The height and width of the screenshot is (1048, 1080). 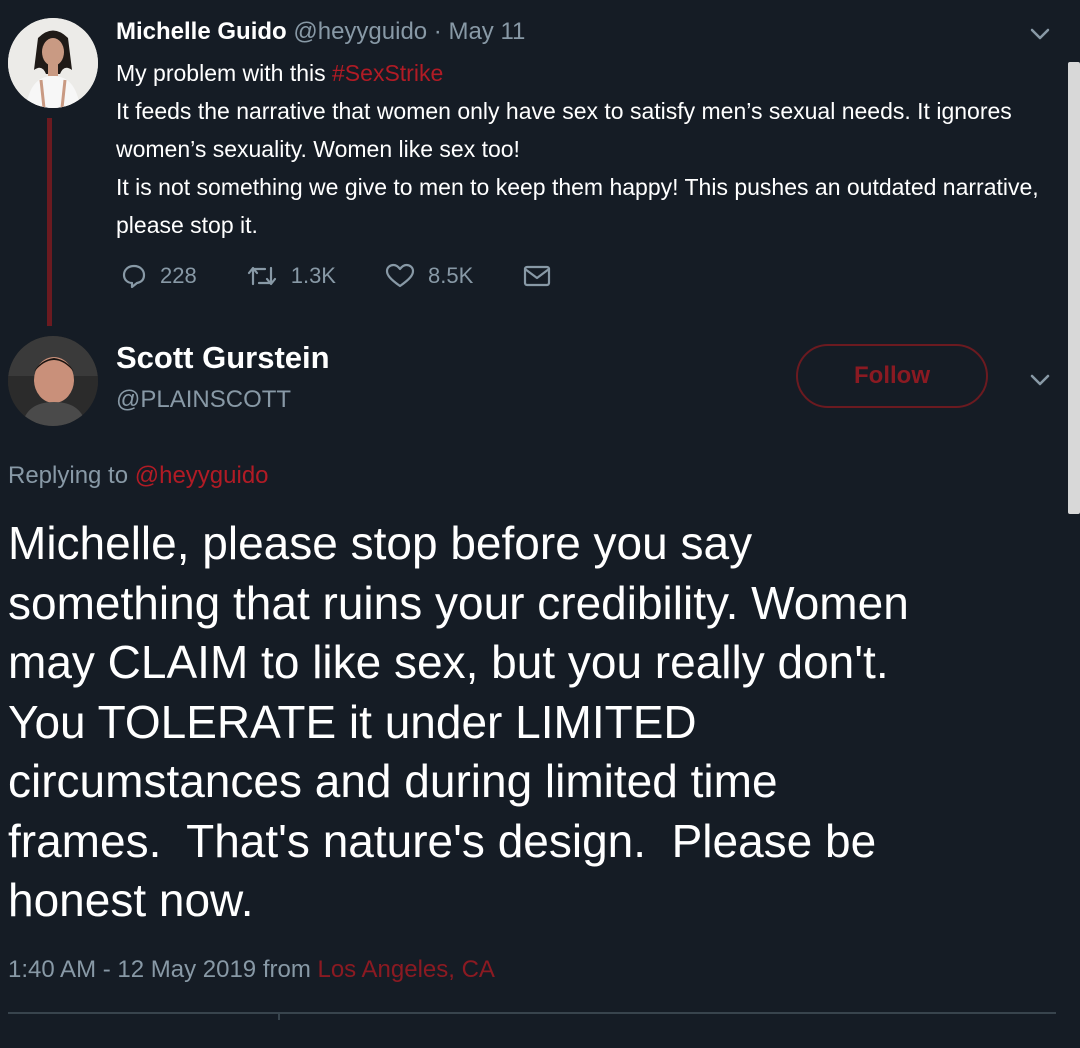 What do you see at coordinates (134, 276) in the screenshot?
I see `reply-icon` at bounding box center [134, 276].